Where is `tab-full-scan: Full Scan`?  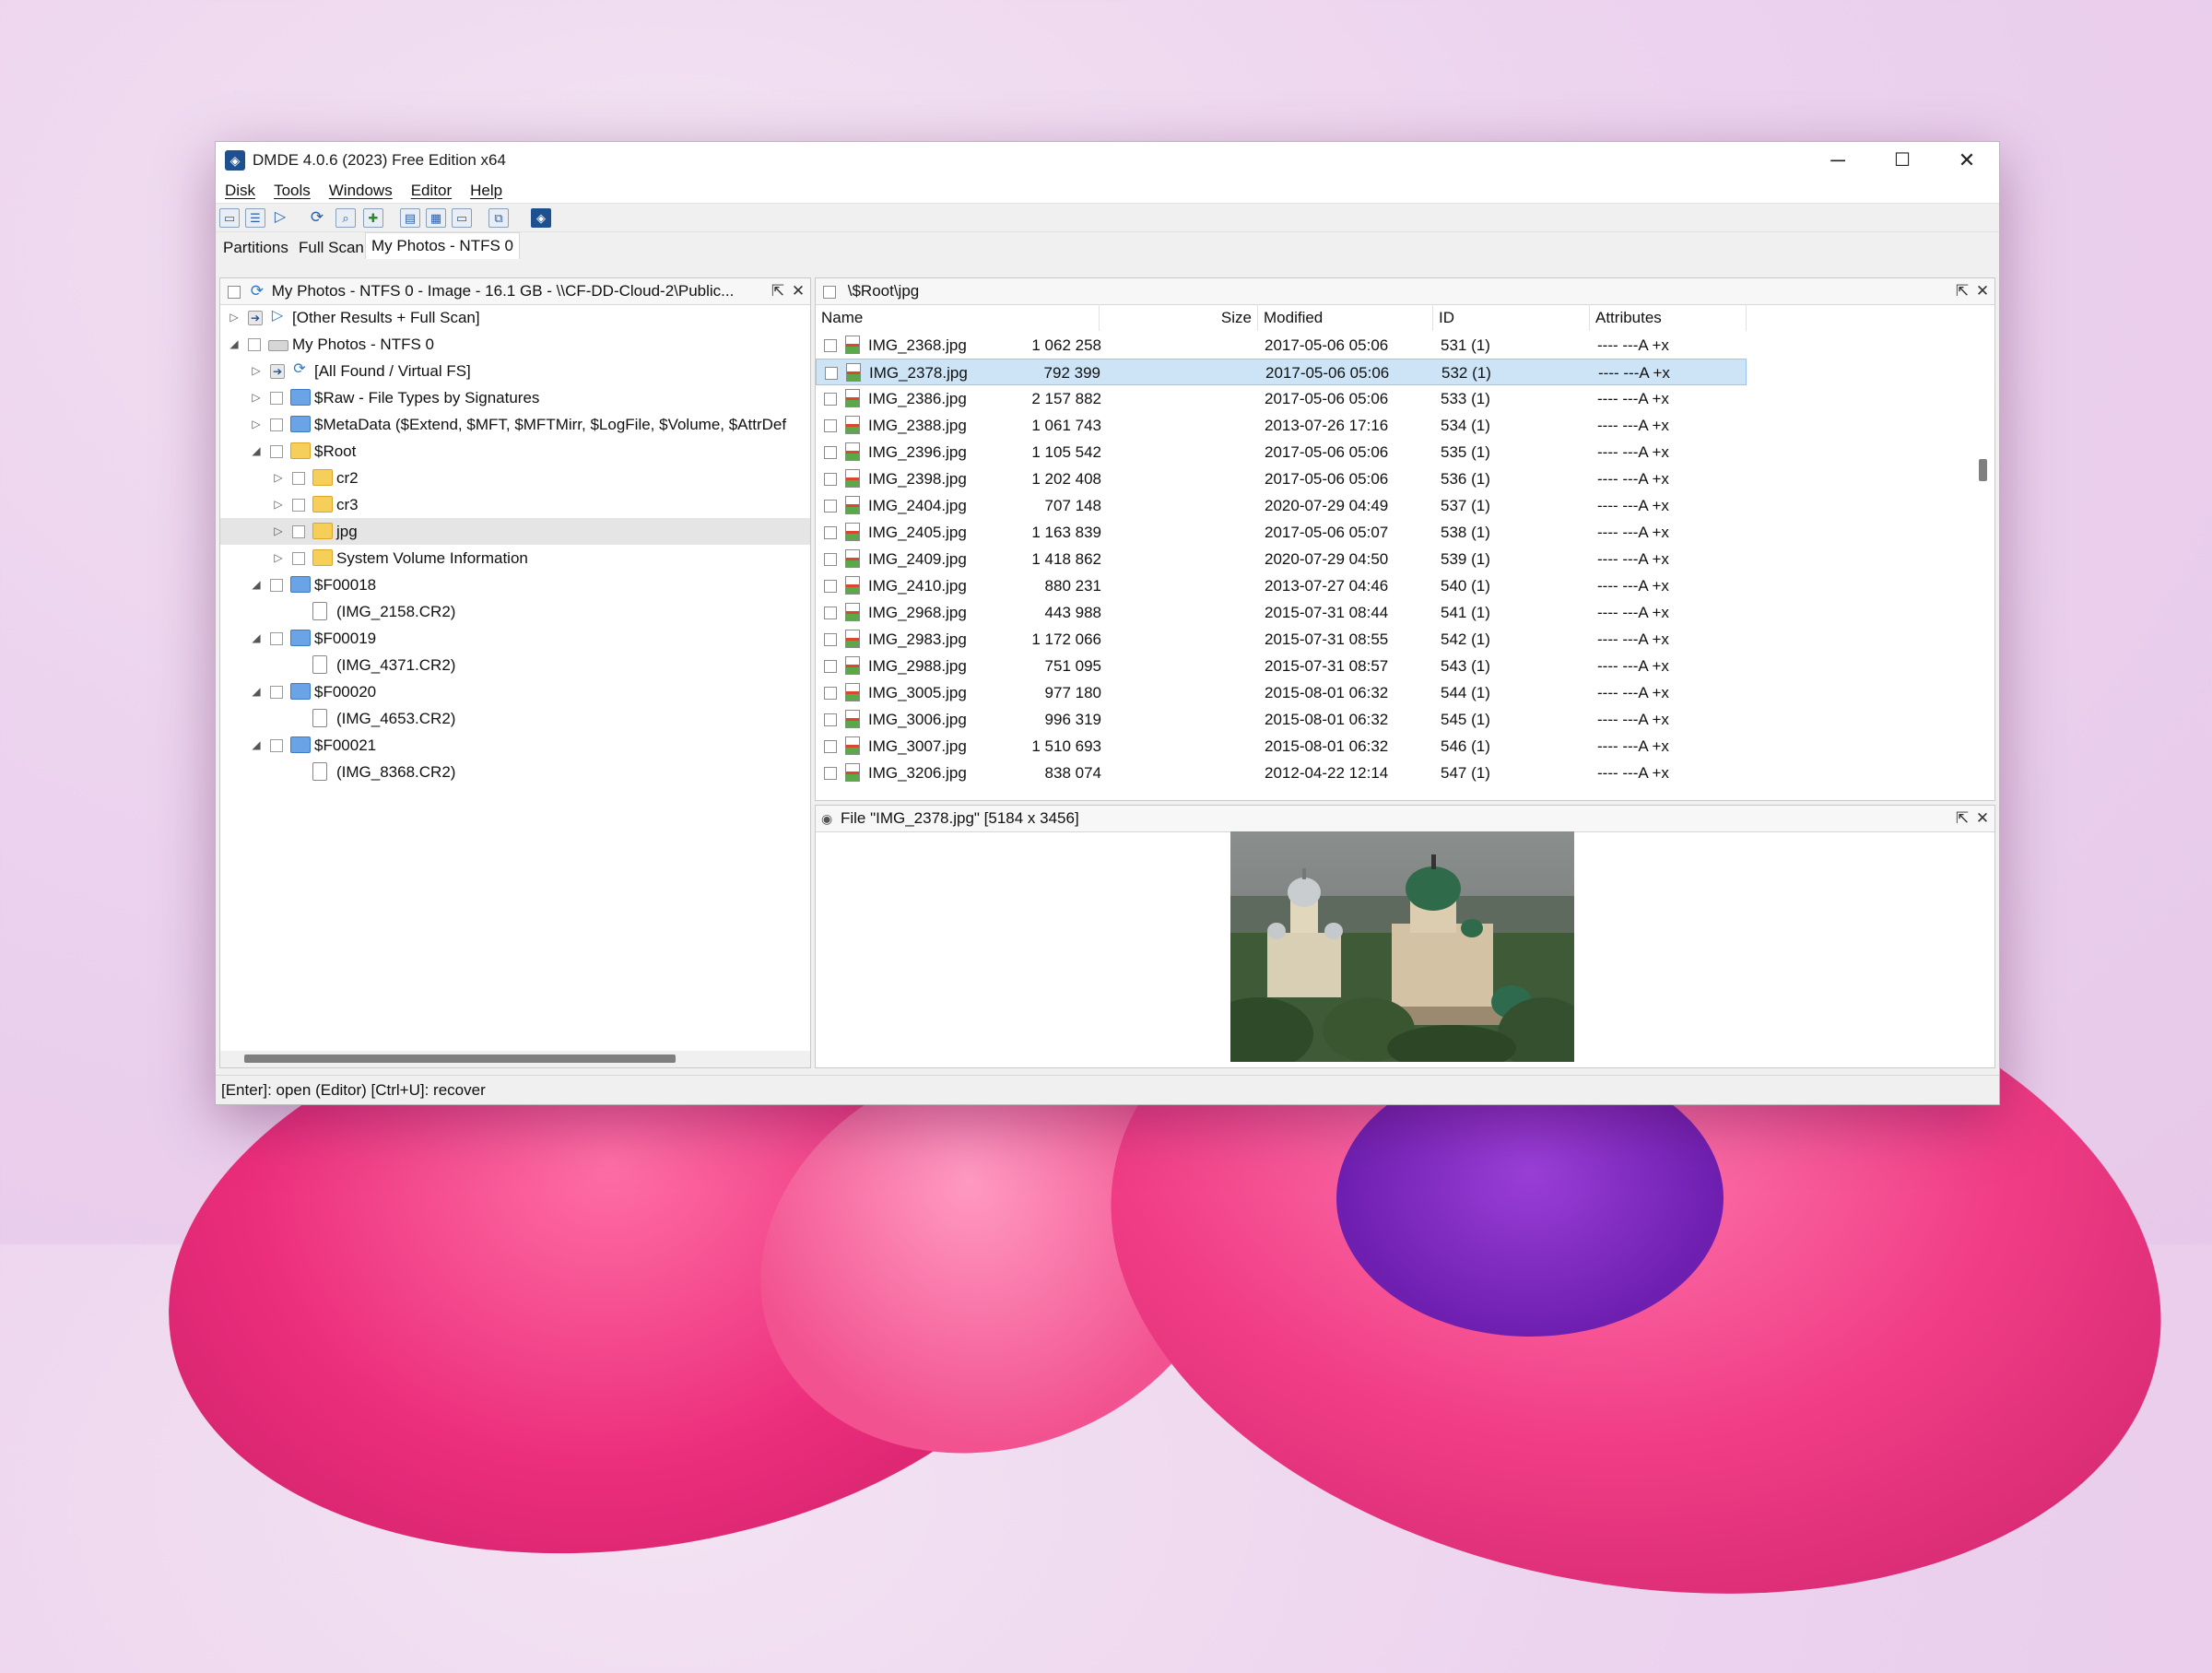 tab-full-scan: Full Scan is located at coordinates (331, 248).